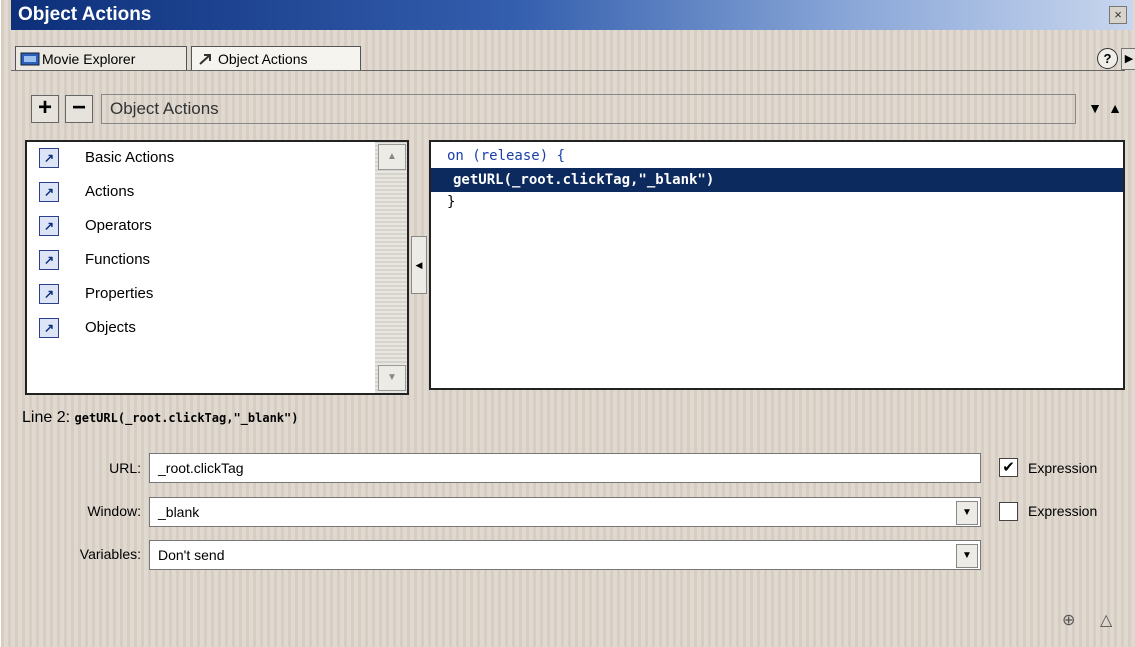 The width and height of the screenshot is (1135, 647). Describe the element at coordinates (451, 202) in the screenshot. I see `code-line-3: }` at that location.